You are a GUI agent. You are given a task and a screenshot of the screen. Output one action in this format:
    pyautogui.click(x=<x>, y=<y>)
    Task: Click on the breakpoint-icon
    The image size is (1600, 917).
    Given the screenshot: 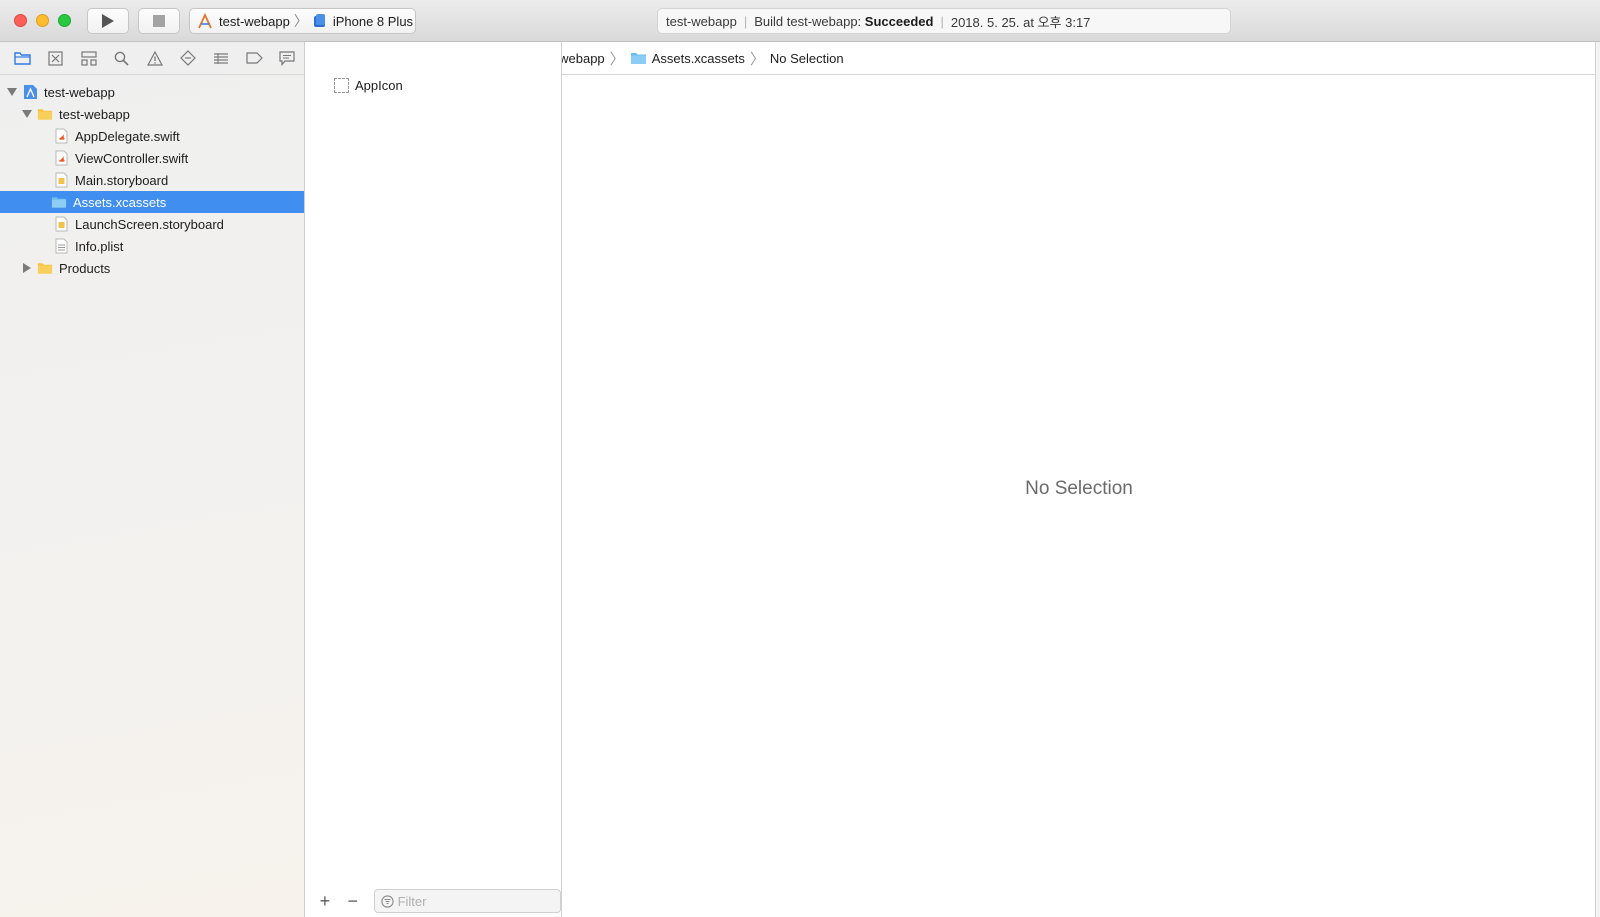 What is the action you would take?
    pyautogui.click(x=254, y=58)
    